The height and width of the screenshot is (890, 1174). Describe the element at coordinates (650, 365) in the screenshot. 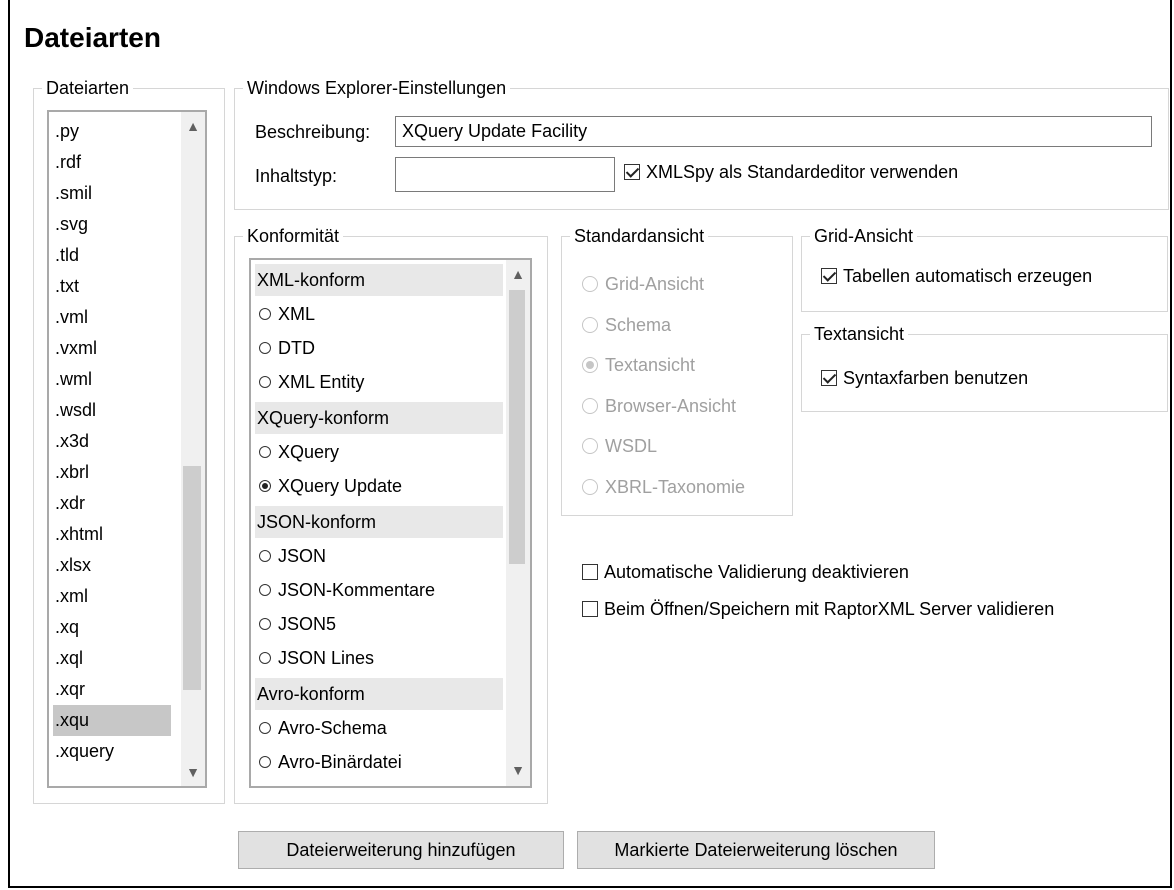

I see `default-view-radio-label: Textansicht` at that location.